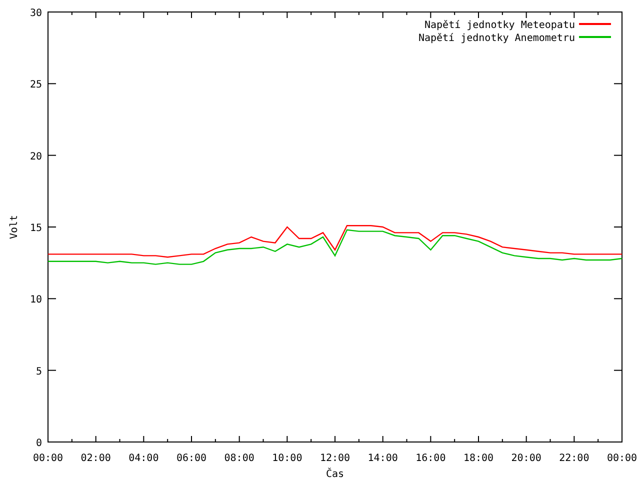 The height and width of the screenshot is (480, 640). Describe the element at coordinates (39, 443) in the screenshot. I see `y-tick-label: 0` at that location.